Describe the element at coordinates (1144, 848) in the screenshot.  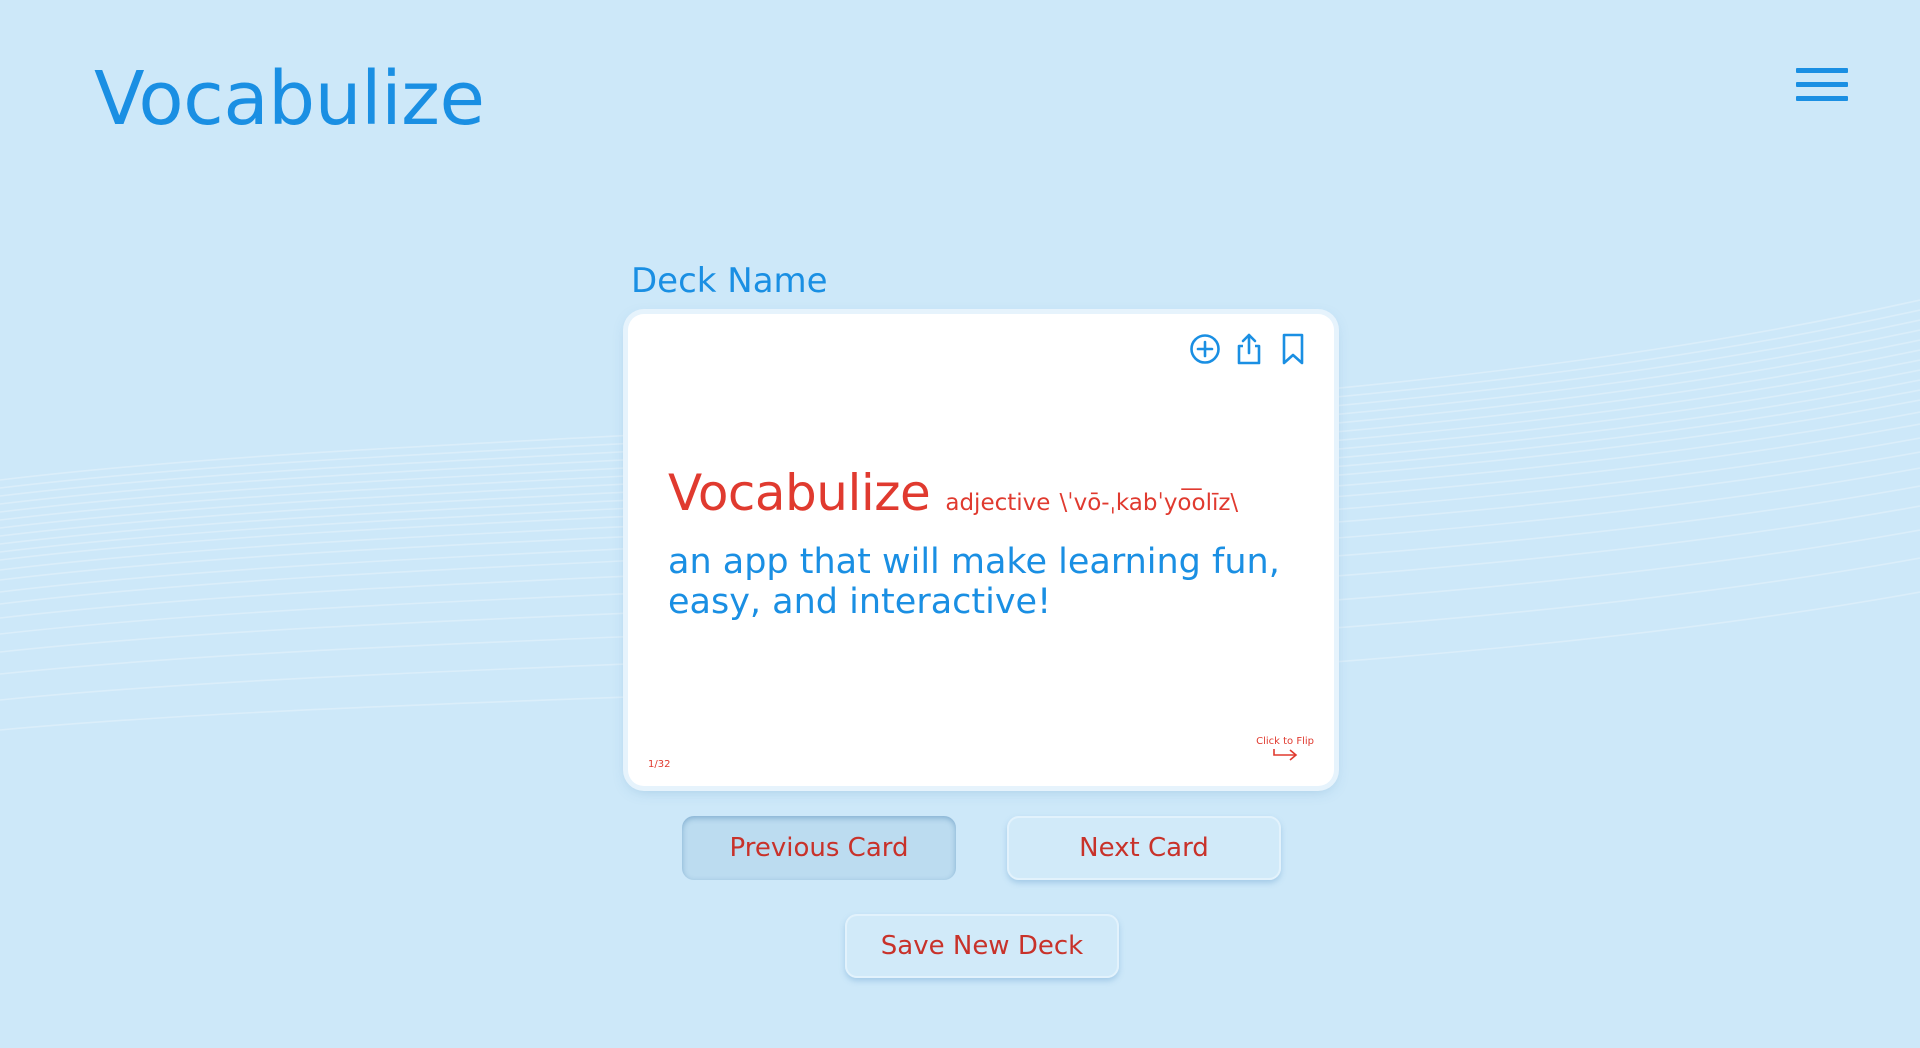
I see `next-card-button: Next Card` at that location.